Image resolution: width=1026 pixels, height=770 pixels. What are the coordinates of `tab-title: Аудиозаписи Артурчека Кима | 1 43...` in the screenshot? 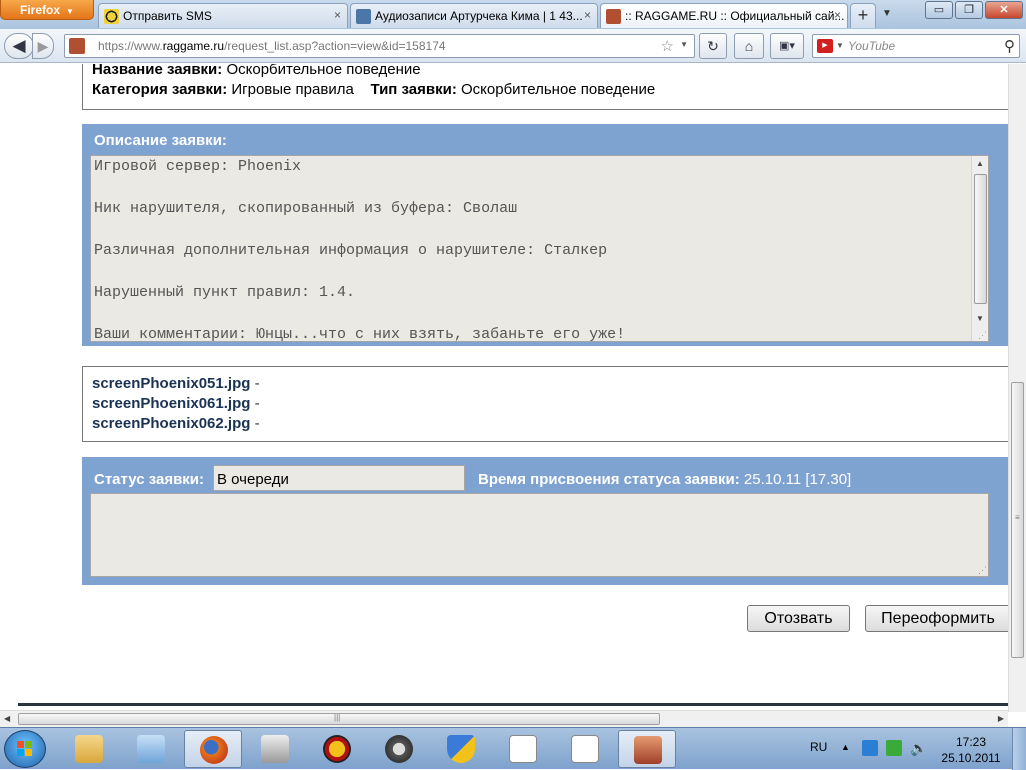 It's located at (479, 16).